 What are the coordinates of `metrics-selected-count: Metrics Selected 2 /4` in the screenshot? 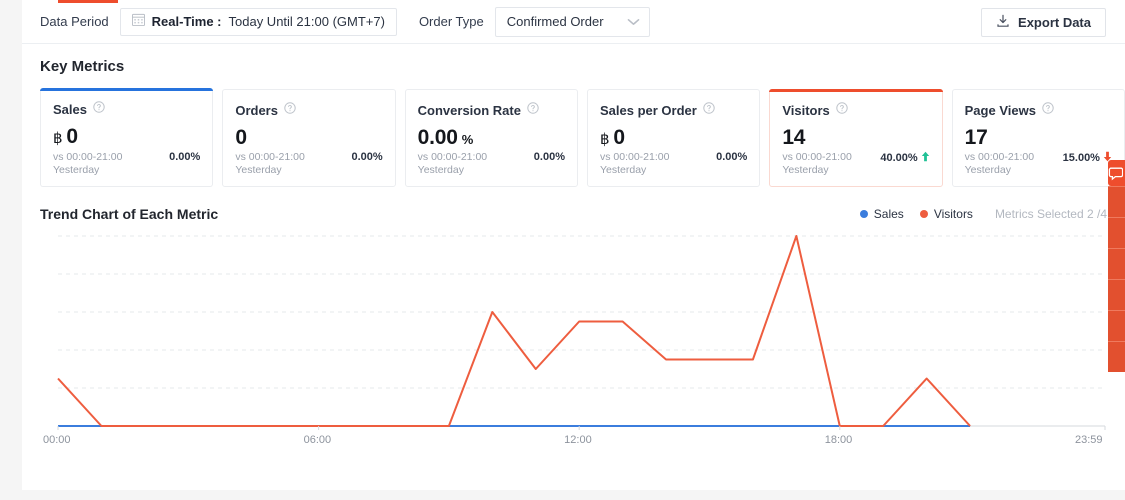 It's located at (1050, 214).